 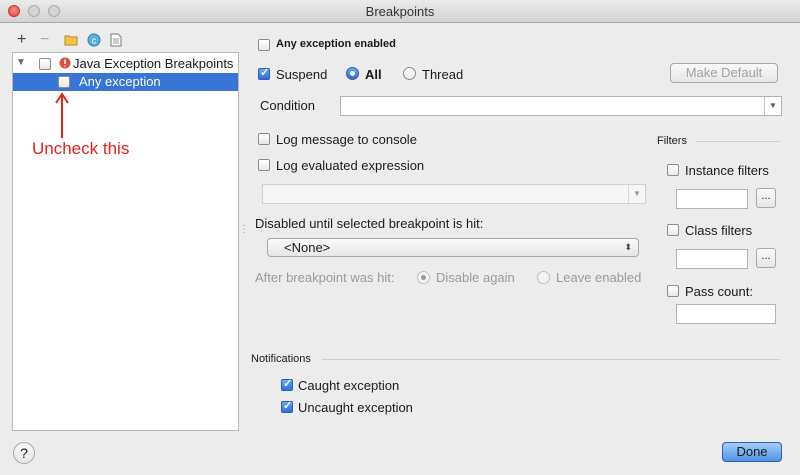 I want to click on suspend-thread-radio, so click(x=409, y=73).